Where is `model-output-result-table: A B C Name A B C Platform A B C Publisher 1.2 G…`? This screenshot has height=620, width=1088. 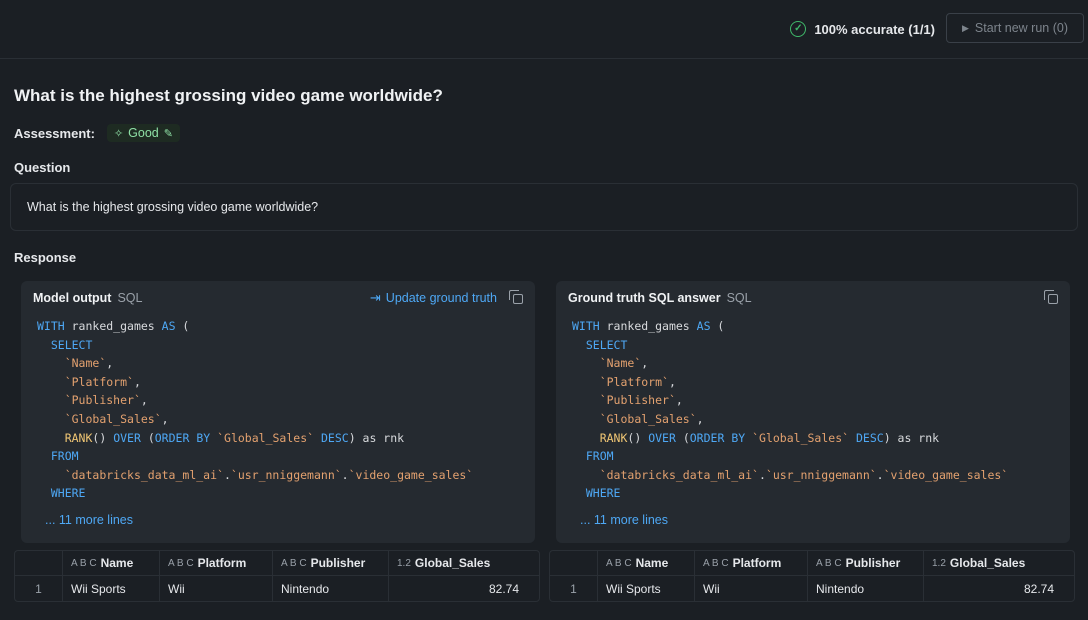 model-output-result-table: A B C Name A B C Platform A B C Publisher 1.2 G… is located at coordinates (277, 576).